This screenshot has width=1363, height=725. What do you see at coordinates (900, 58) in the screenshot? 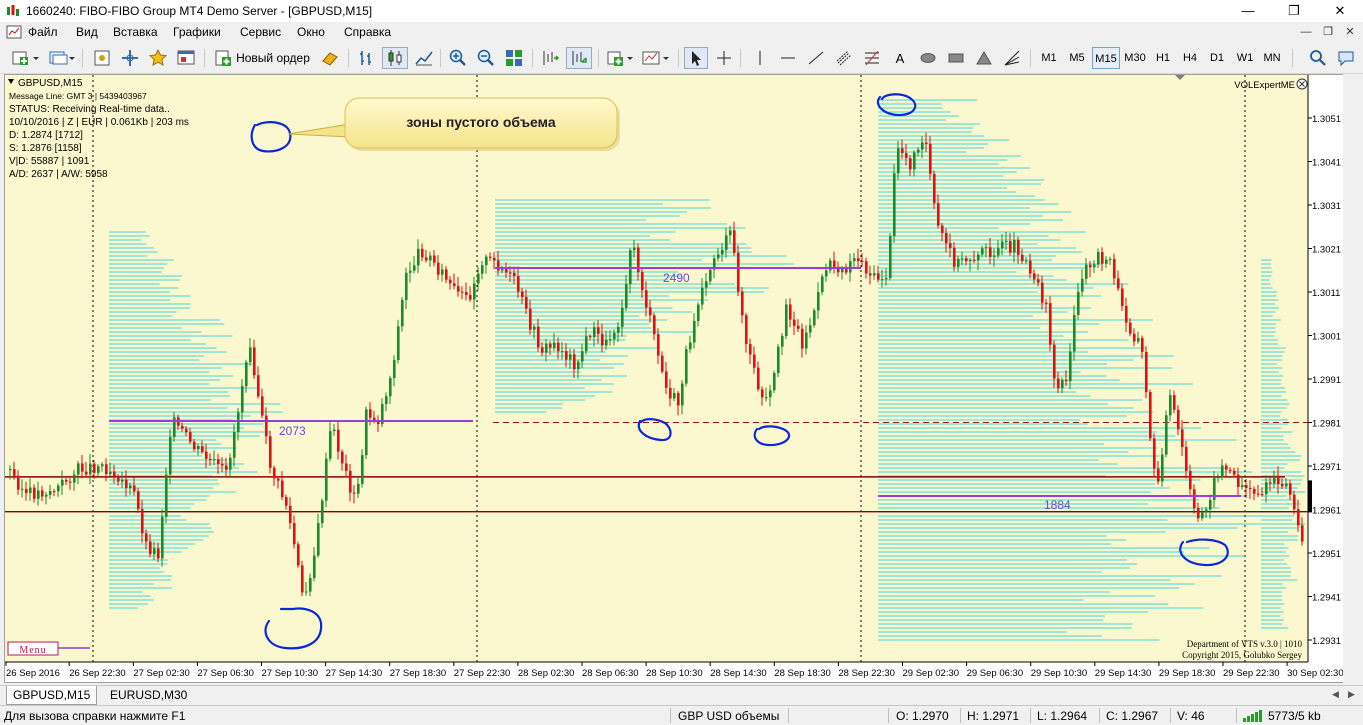
I see `text-tool-button: A` at bounding box center [900, 58].